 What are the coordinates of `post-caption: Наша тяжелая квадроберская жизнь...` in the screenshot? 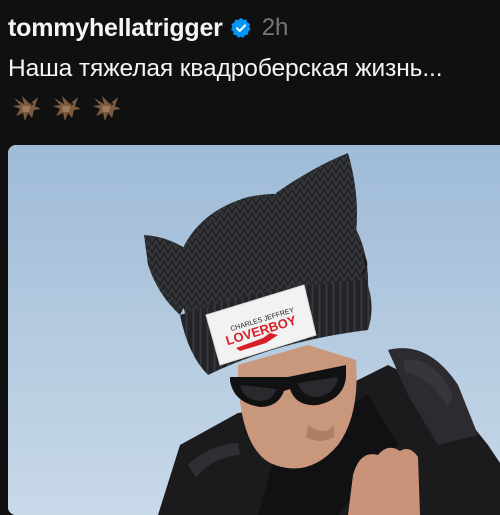 It's located at (225, 68).